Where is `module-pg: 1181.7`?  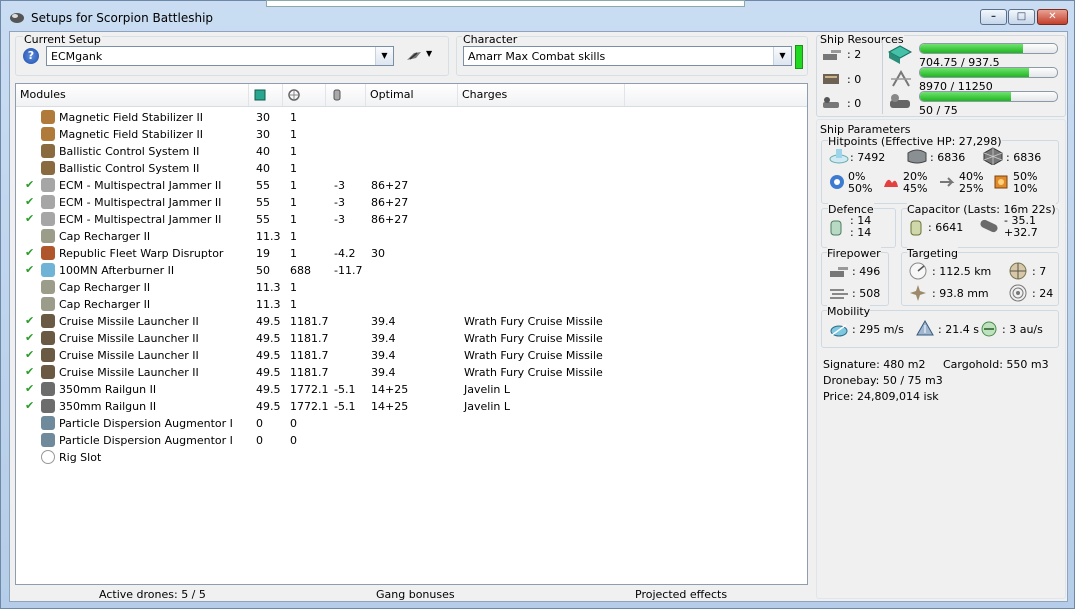 module-pg: 1181.7 is located at coordinates (309, 372).